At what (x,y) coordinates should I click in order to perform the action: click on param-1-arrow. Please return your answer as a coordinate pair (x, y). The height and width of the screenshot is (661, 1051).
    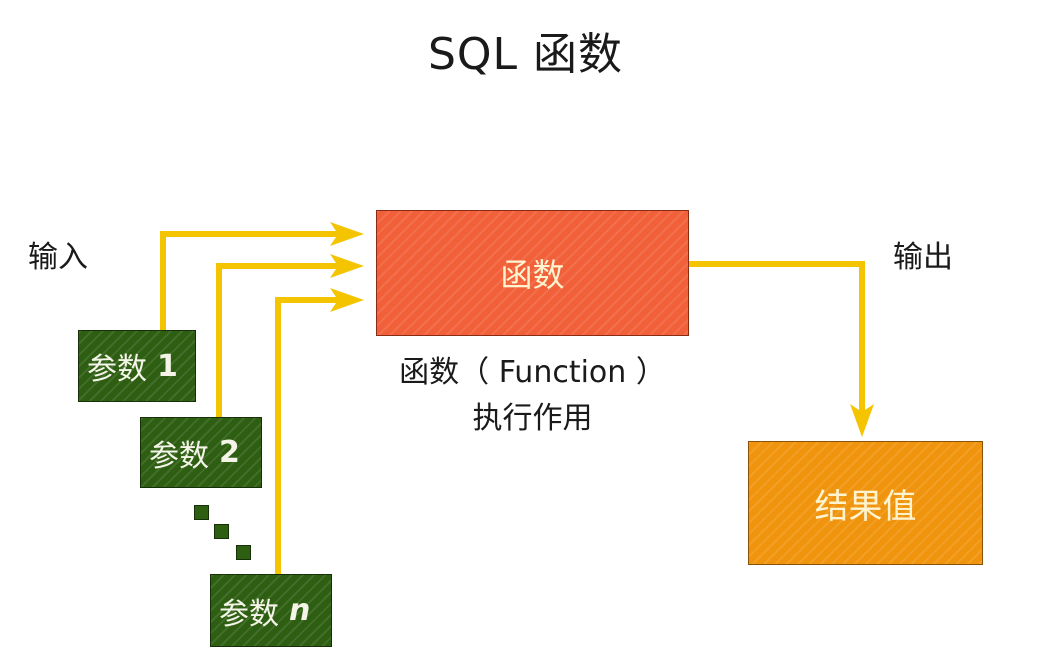
    Looking at the image, I should click on (250, 280).